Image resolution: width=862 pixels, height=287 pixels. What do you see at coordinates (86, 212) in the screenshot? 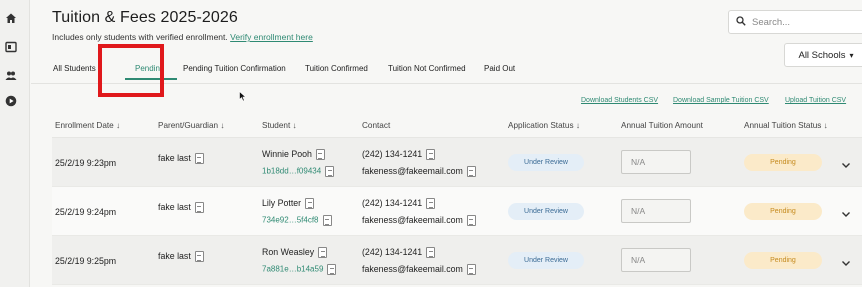
I see `enrollment-date: 25/2/19 9:24pm` at bounding box center [86, 212].